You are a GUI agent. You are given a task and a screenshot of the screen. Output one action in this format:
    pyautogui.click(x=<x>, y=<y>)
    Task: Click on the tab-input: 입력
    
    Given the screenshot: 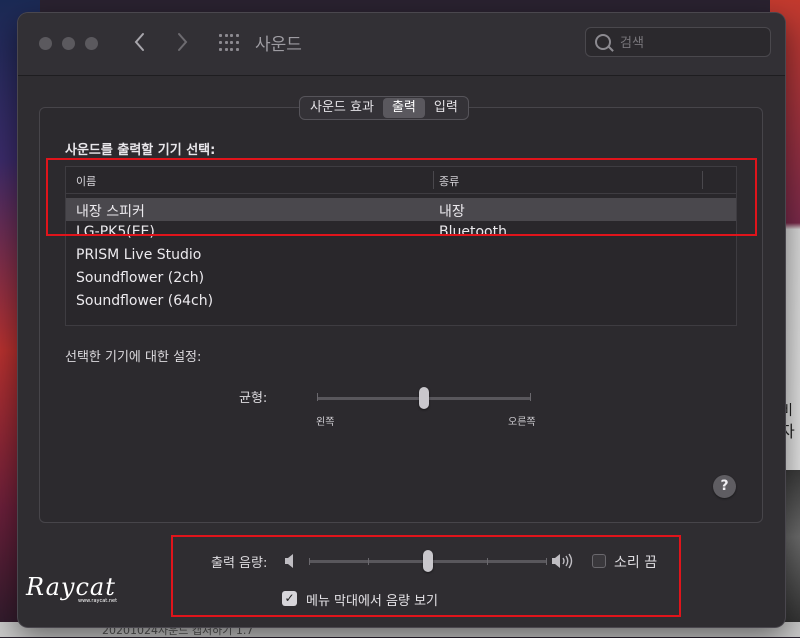 What is the action you would take?
    pyautogui.click(x=446, y=108)
    